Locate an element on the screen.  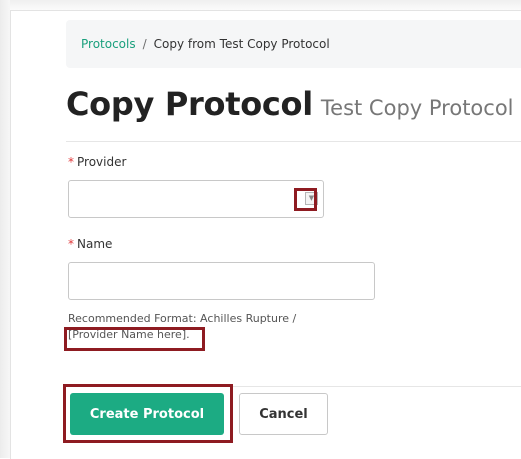
page-title: Copy Protocol is located at coordinates (189, 104).